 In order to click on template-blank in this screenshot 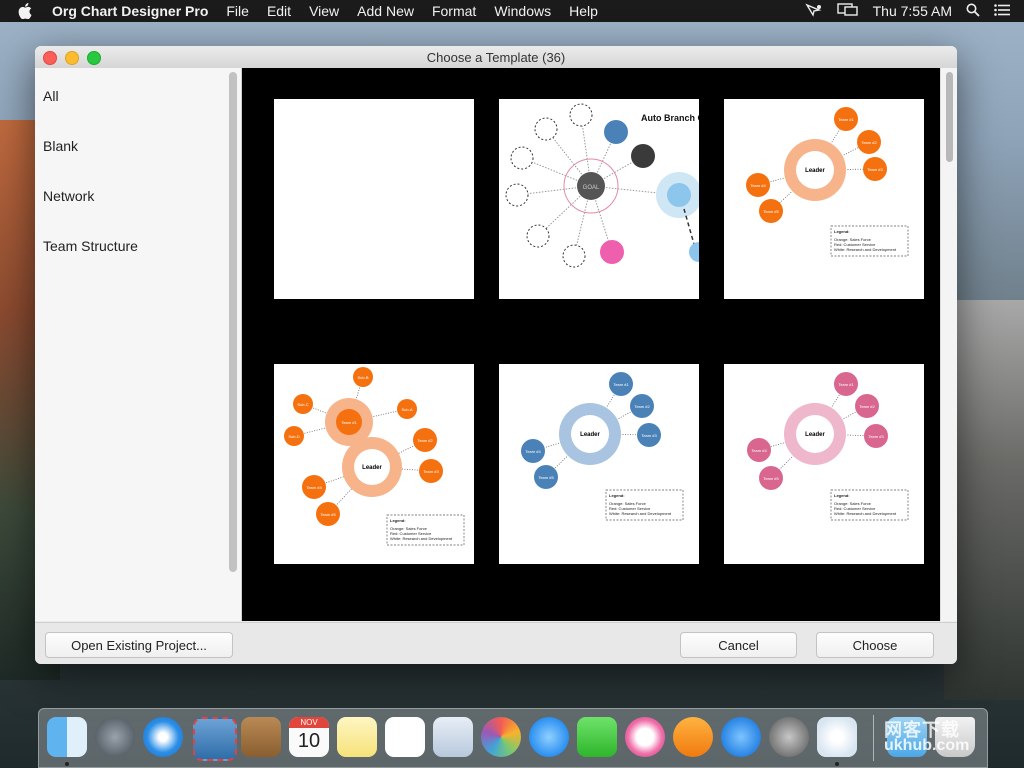, I will do `click(374, 199)`.